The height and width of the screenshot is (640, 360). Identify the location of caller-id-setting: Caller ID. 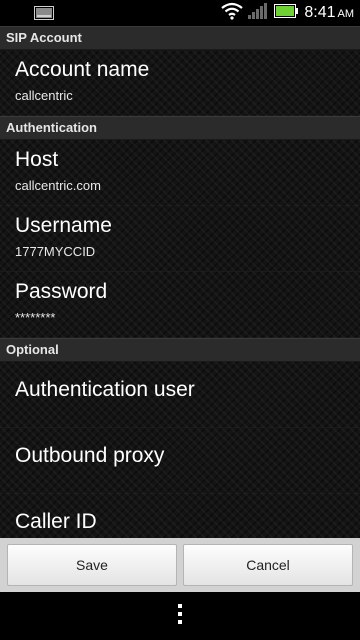
(180, 516).